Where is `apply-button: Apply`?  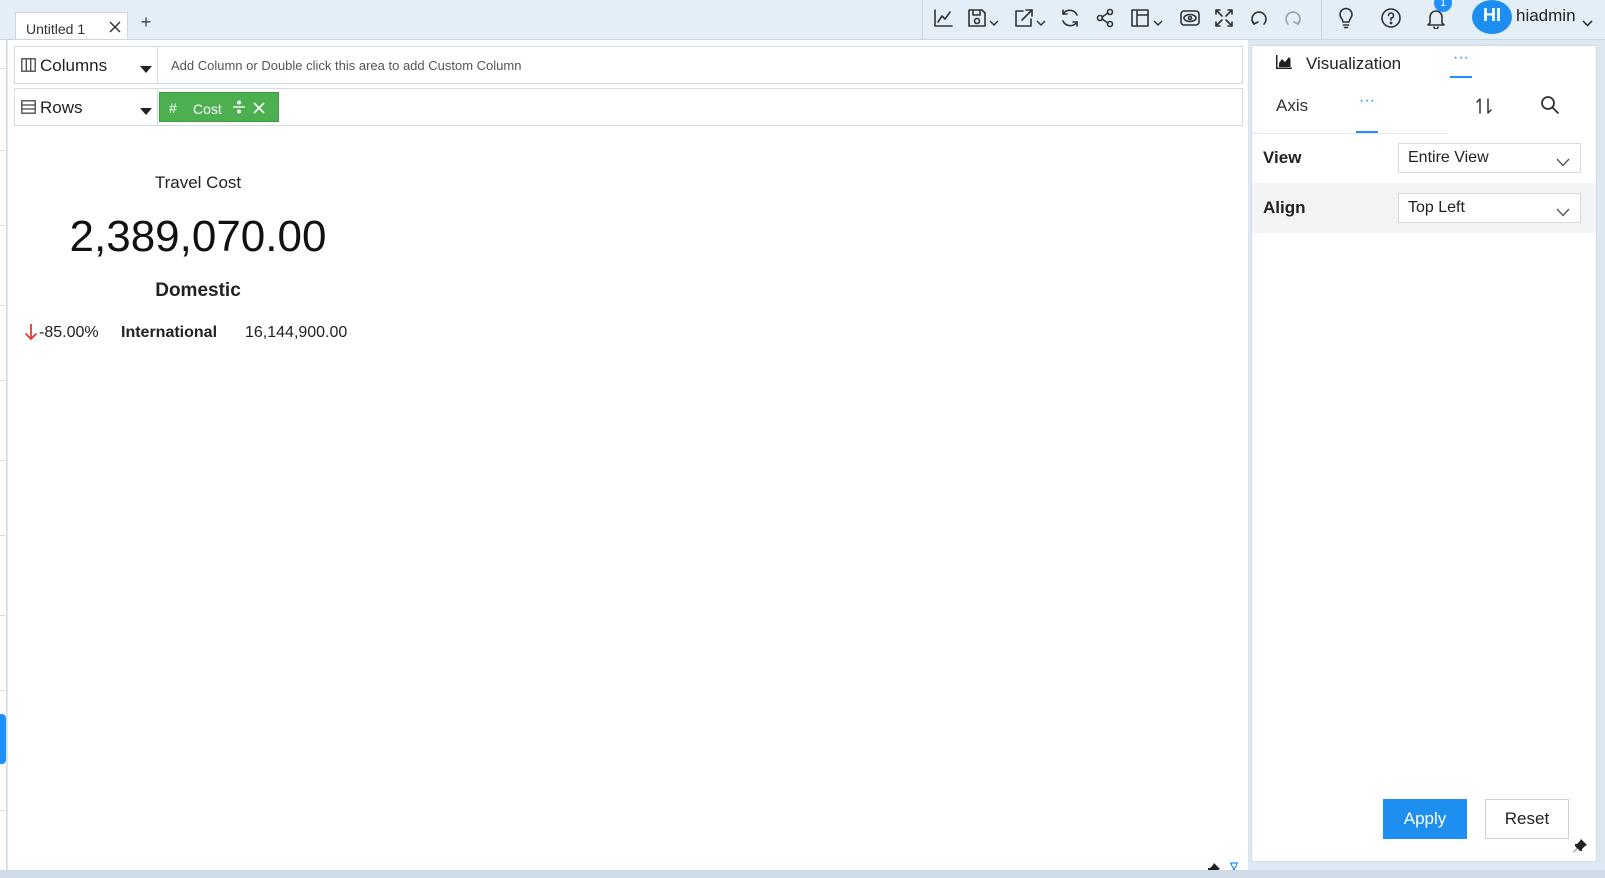
apply-button: Apply is located at coordinates (1425, 819).